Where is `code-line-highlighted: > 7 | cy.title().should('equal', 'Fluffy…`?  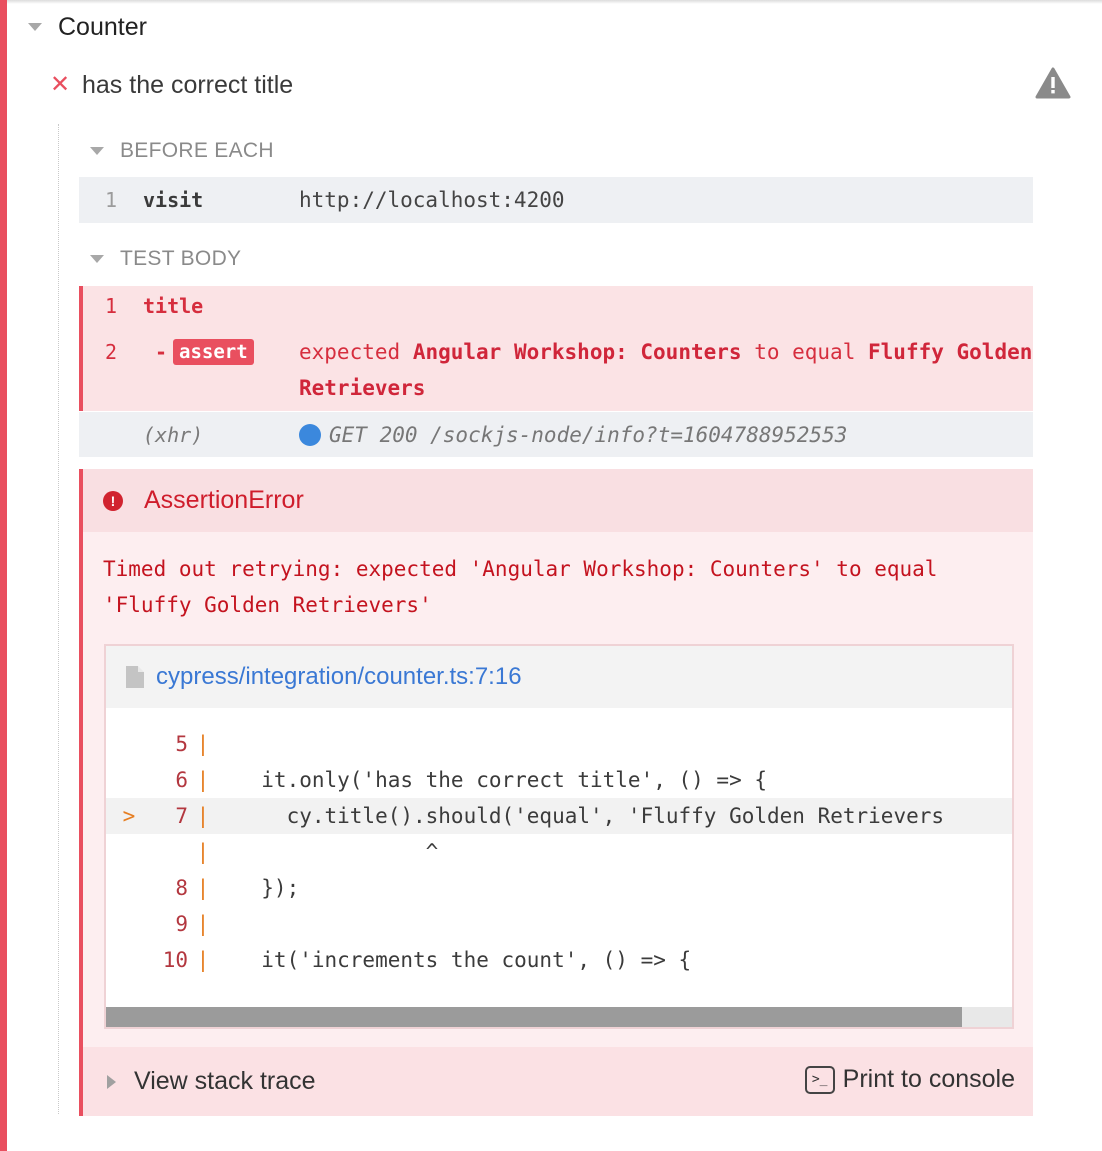 code-line-highlighted: > 7 | cy.title().should('equal', 'Fluffy… is located at coordinates (559, 816).